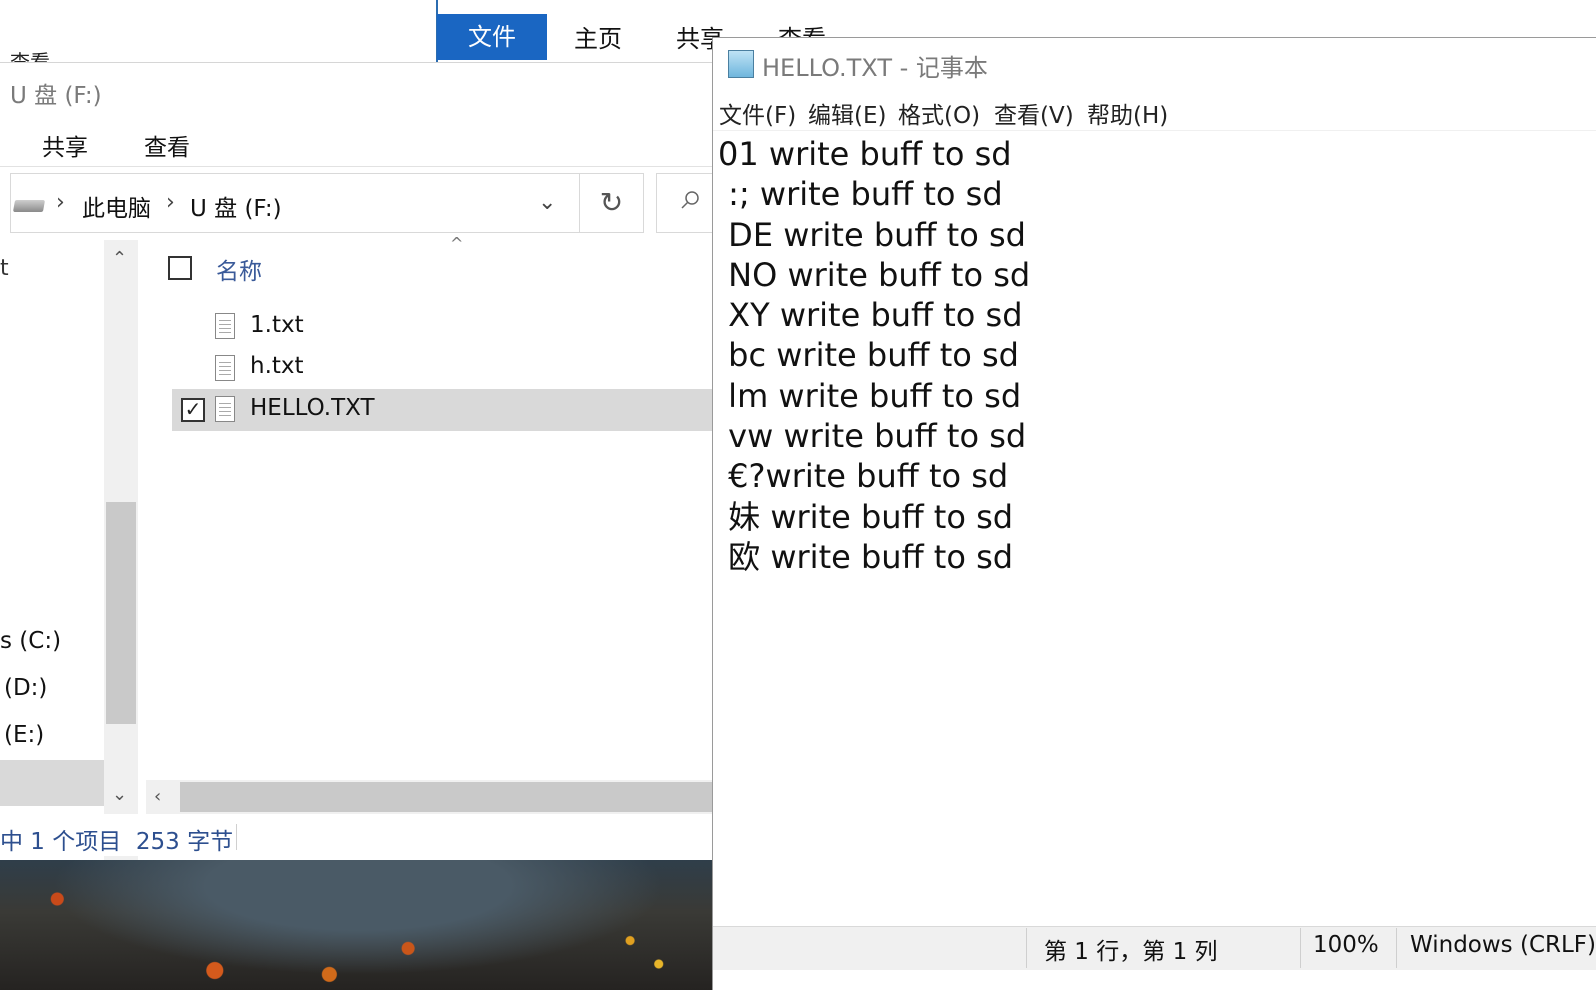 This screenshot has width=1596, height=990. I want to click on chevron-down-icon: ⌄, so click(547, 202).